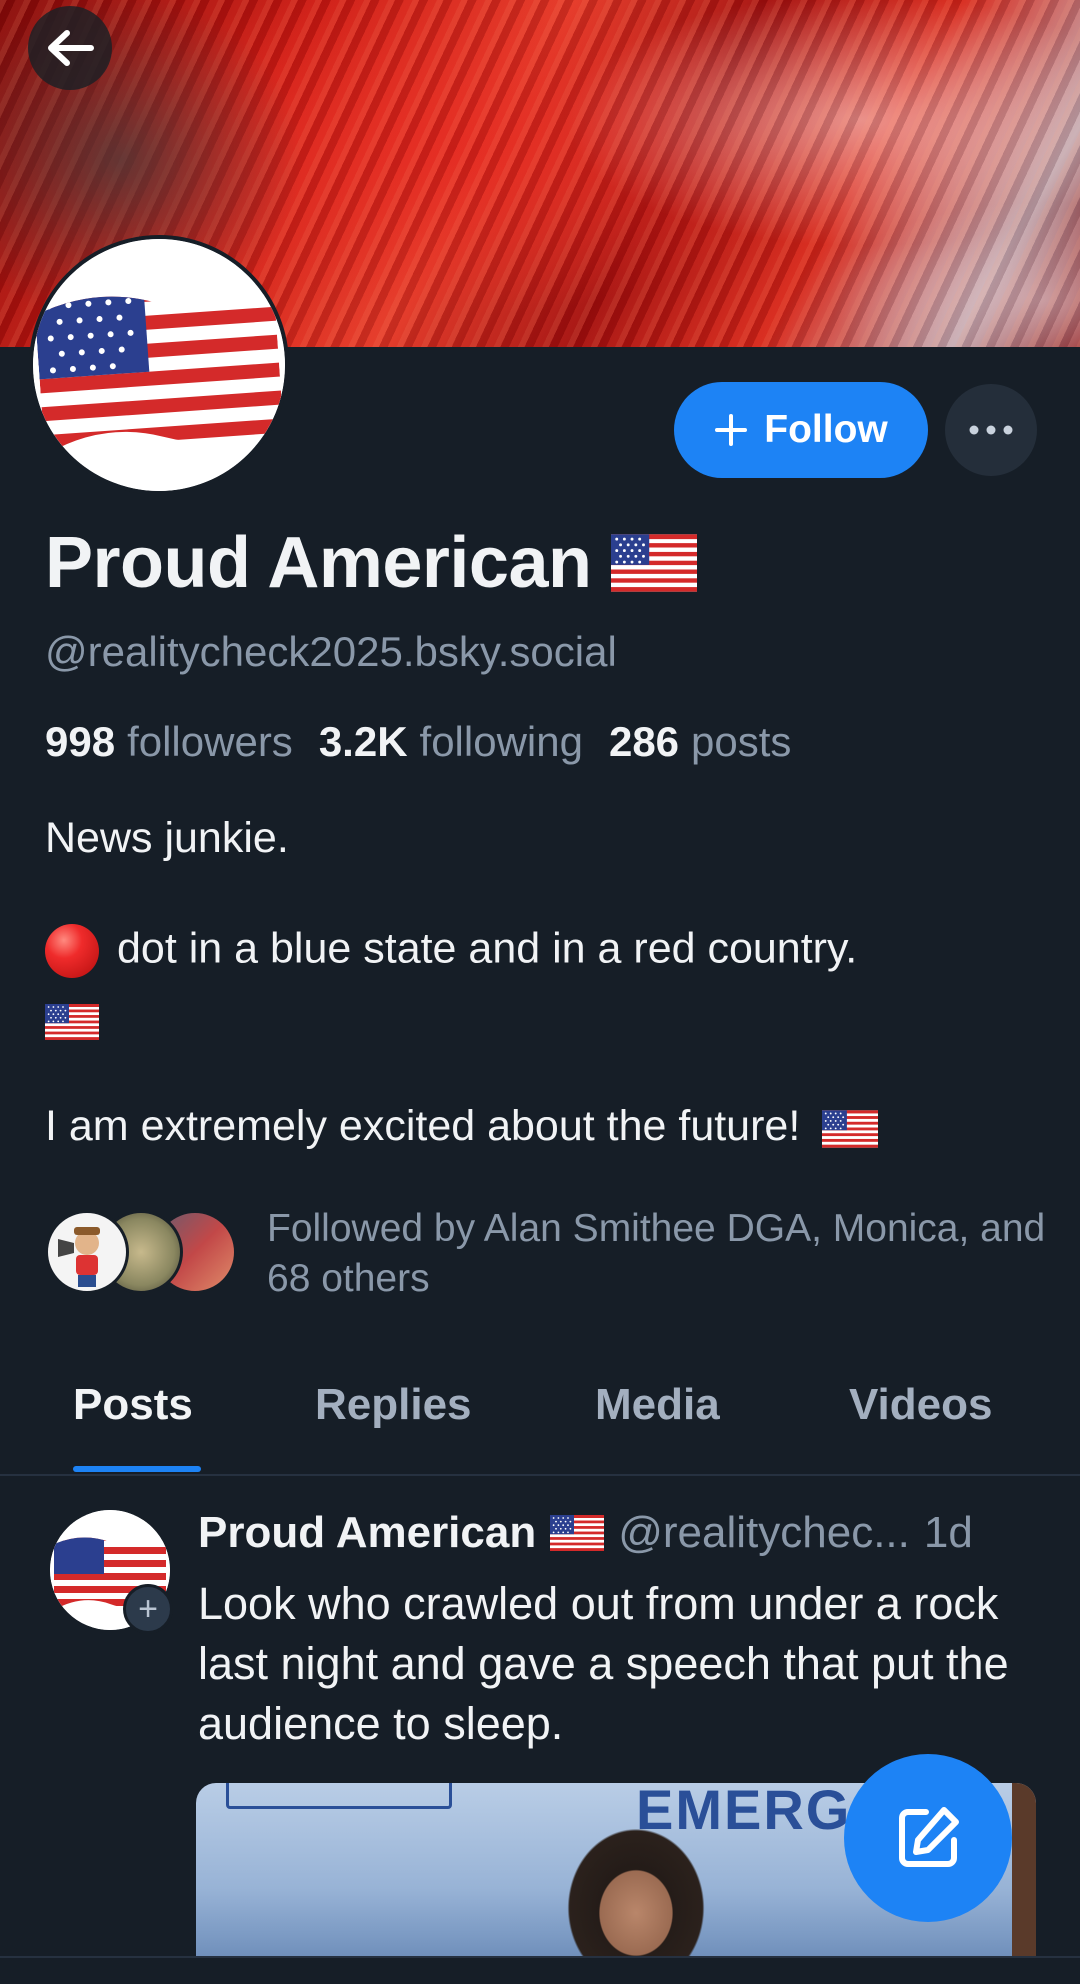 Image resolution: width=1080 pixels, height=1984 pixels. Describe the element at coordinates (169, 742) in the screenshot. I see `followers-stat: 998 followers` at that location.